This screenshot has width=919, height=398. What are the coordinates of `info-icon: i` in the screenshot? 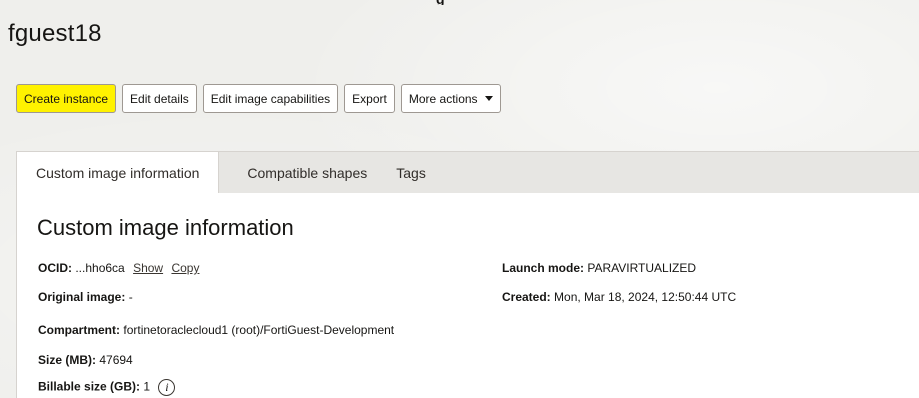 It's located at (167, 387).